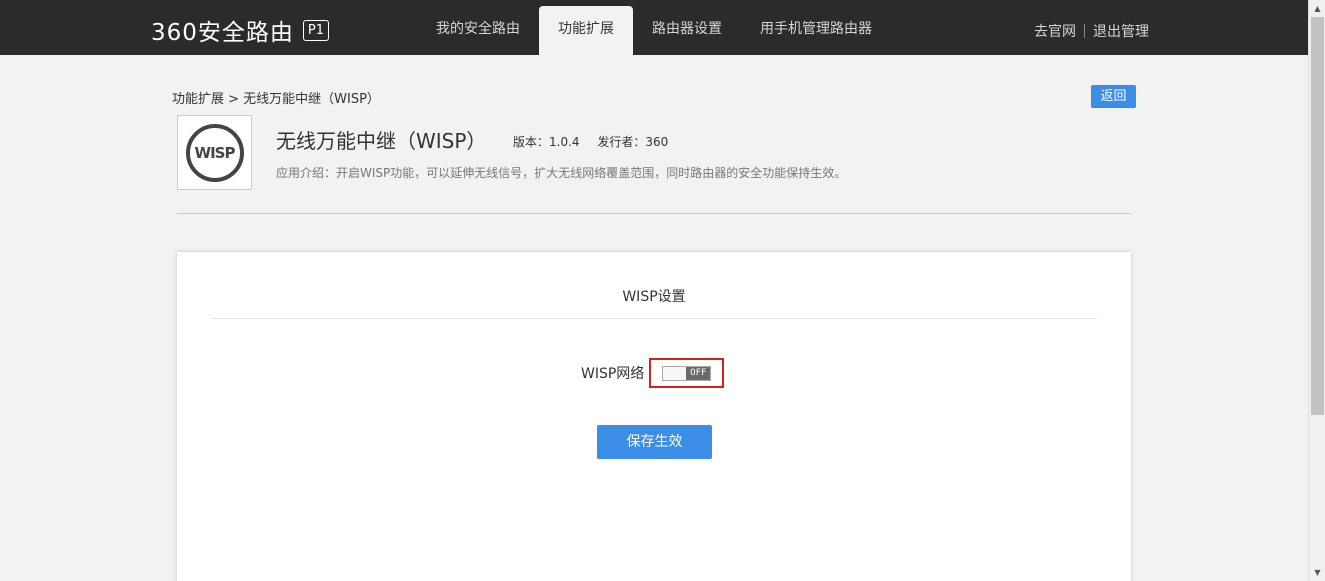  What do you see at coordinates (1091, 31) in the screenshot?
I see `top-links: 去官网 退出管理` at bounding box center [1091, 31].